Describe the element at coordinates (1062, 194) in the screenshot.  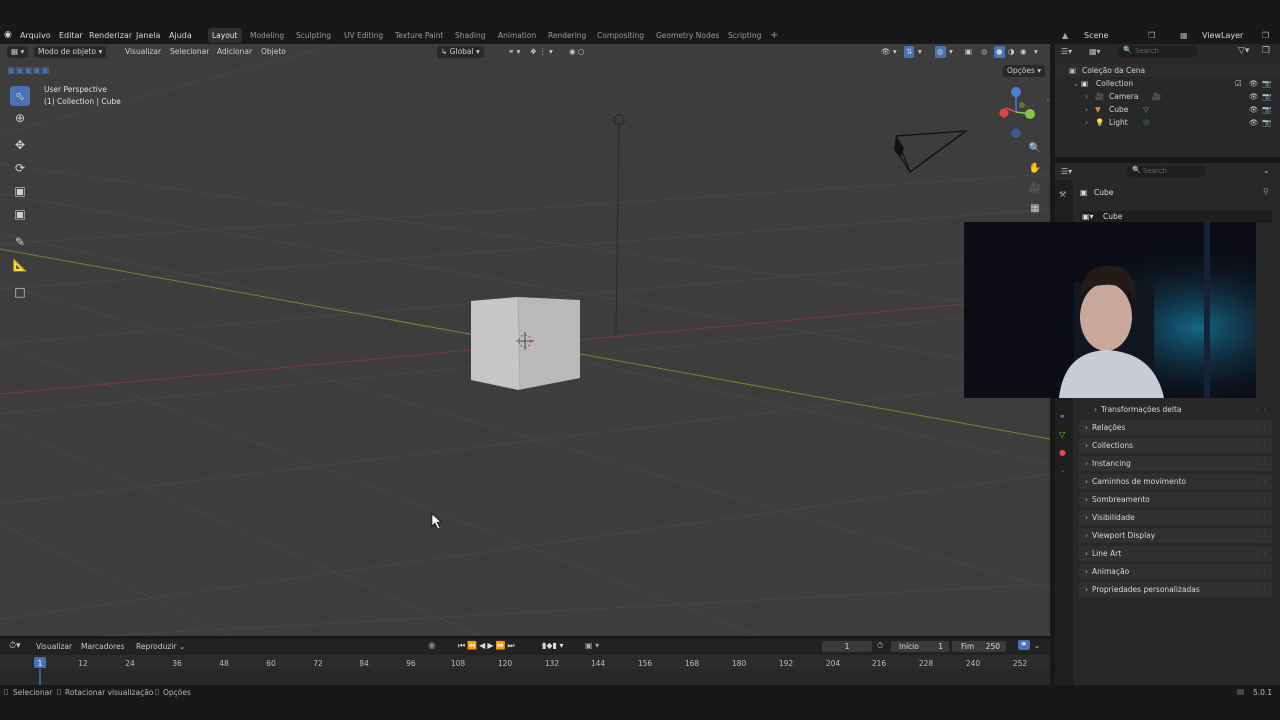
I see `tool-tab-icon: ⚒` at that location.